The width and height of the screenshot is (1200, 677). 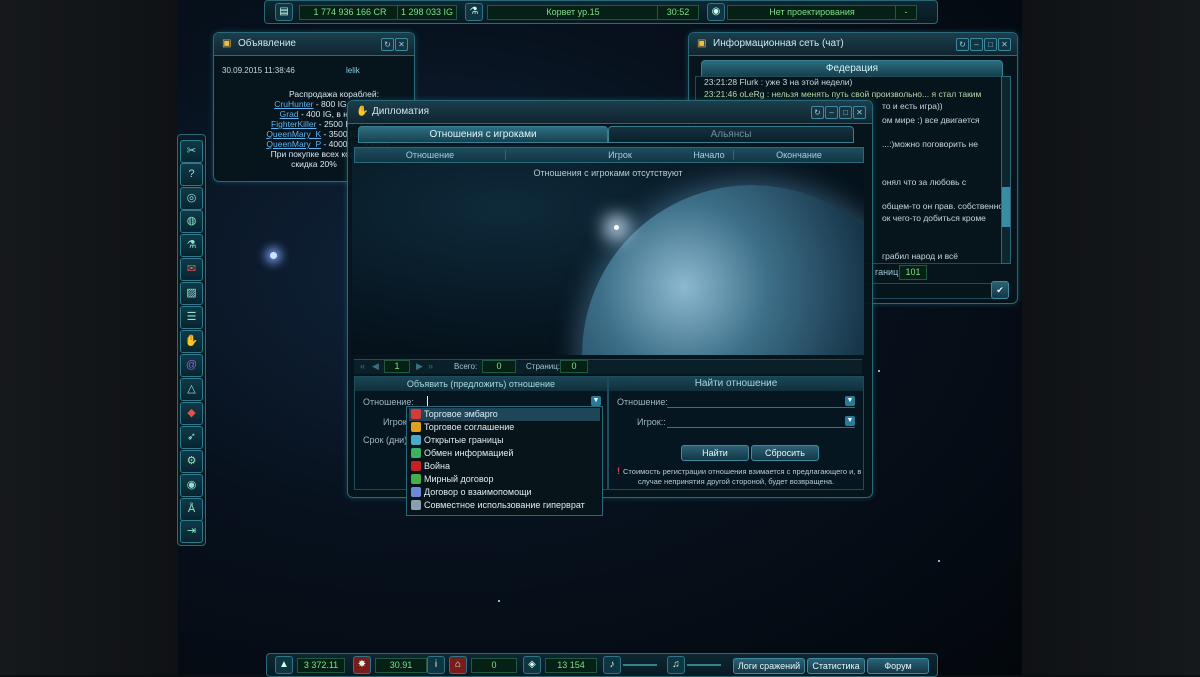 I want to click on planet-icon: ◍, so click(x=191, y=221).